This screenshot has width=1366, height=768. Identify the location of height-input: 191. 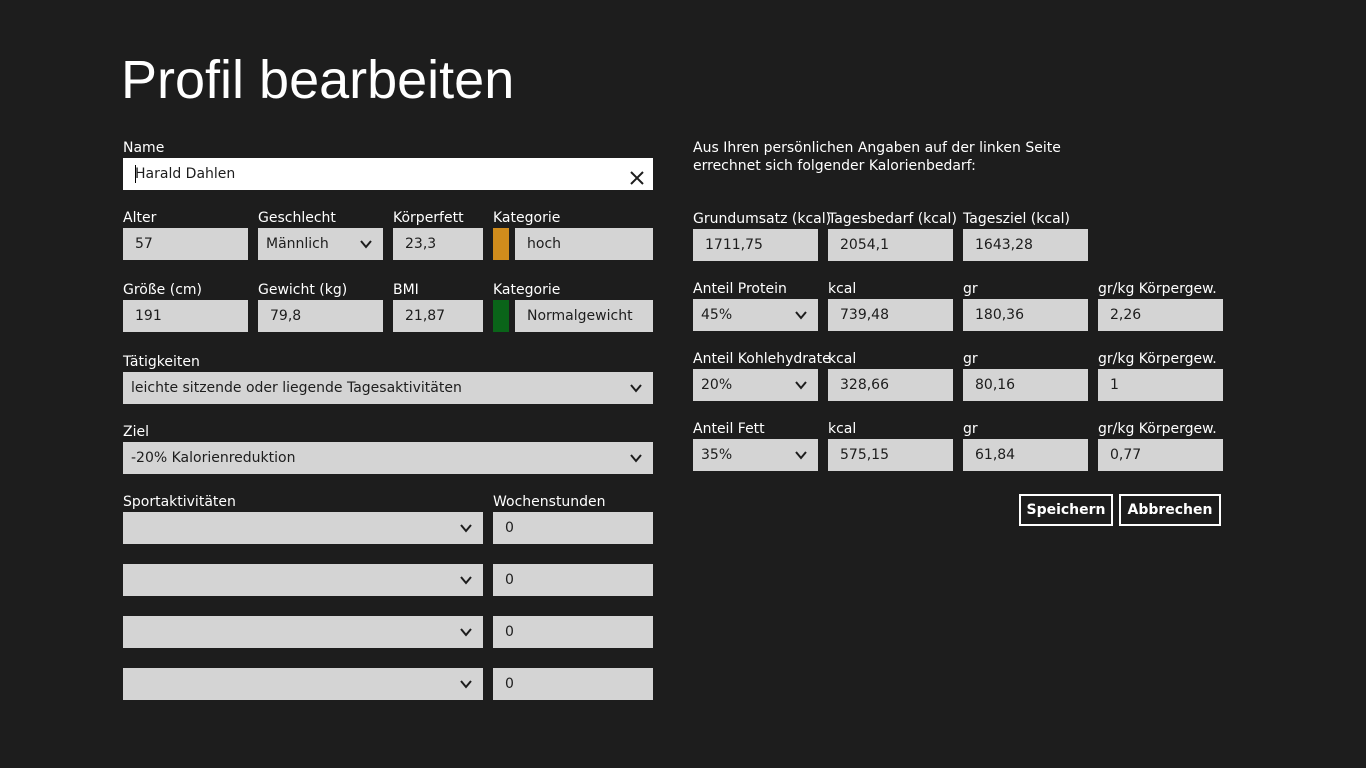
(185, 316).